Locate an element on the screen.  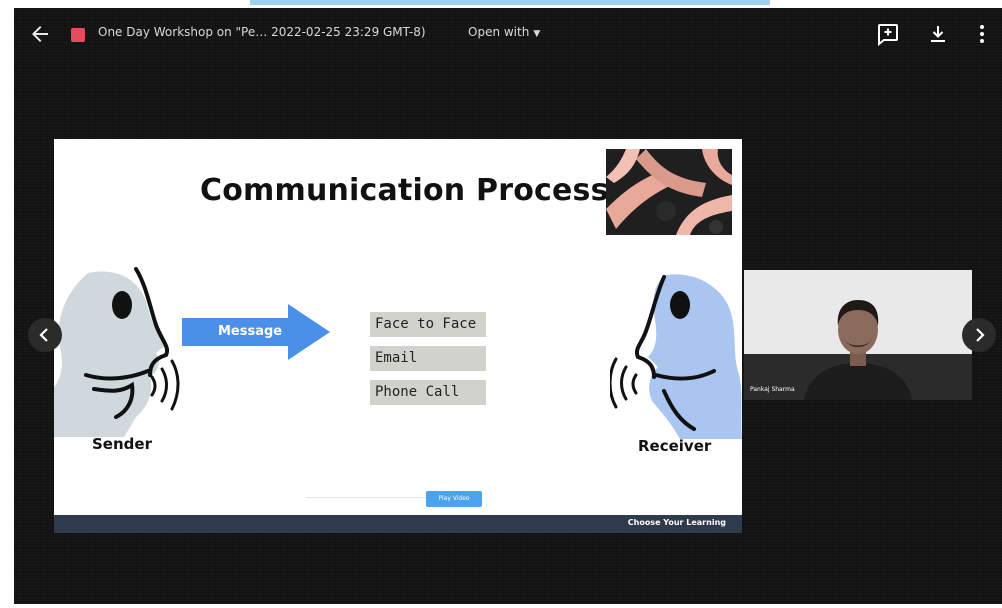
chevron-down-icon: ▼ is located at coordinates (537, 34).